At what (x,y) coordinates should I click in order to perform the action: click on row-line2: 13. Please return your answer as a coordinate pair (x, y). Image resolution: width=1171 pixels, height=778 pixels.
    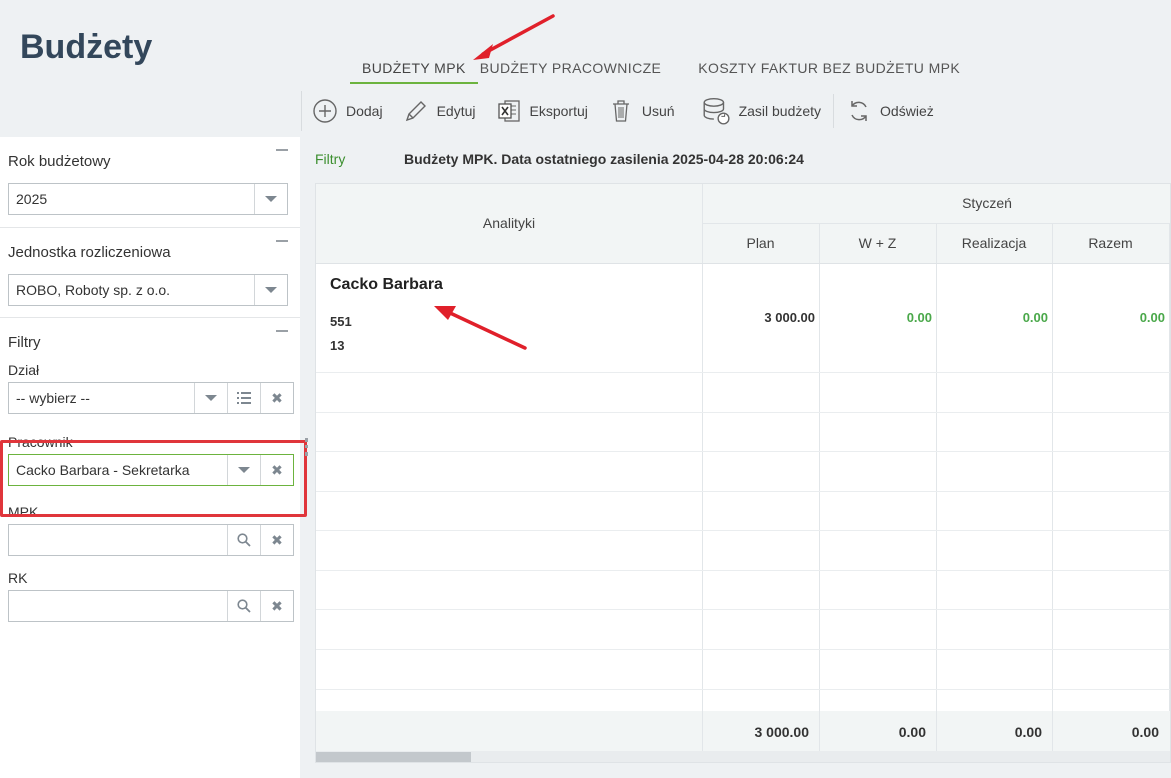
    Looking at the image, I should click on (337, 345).